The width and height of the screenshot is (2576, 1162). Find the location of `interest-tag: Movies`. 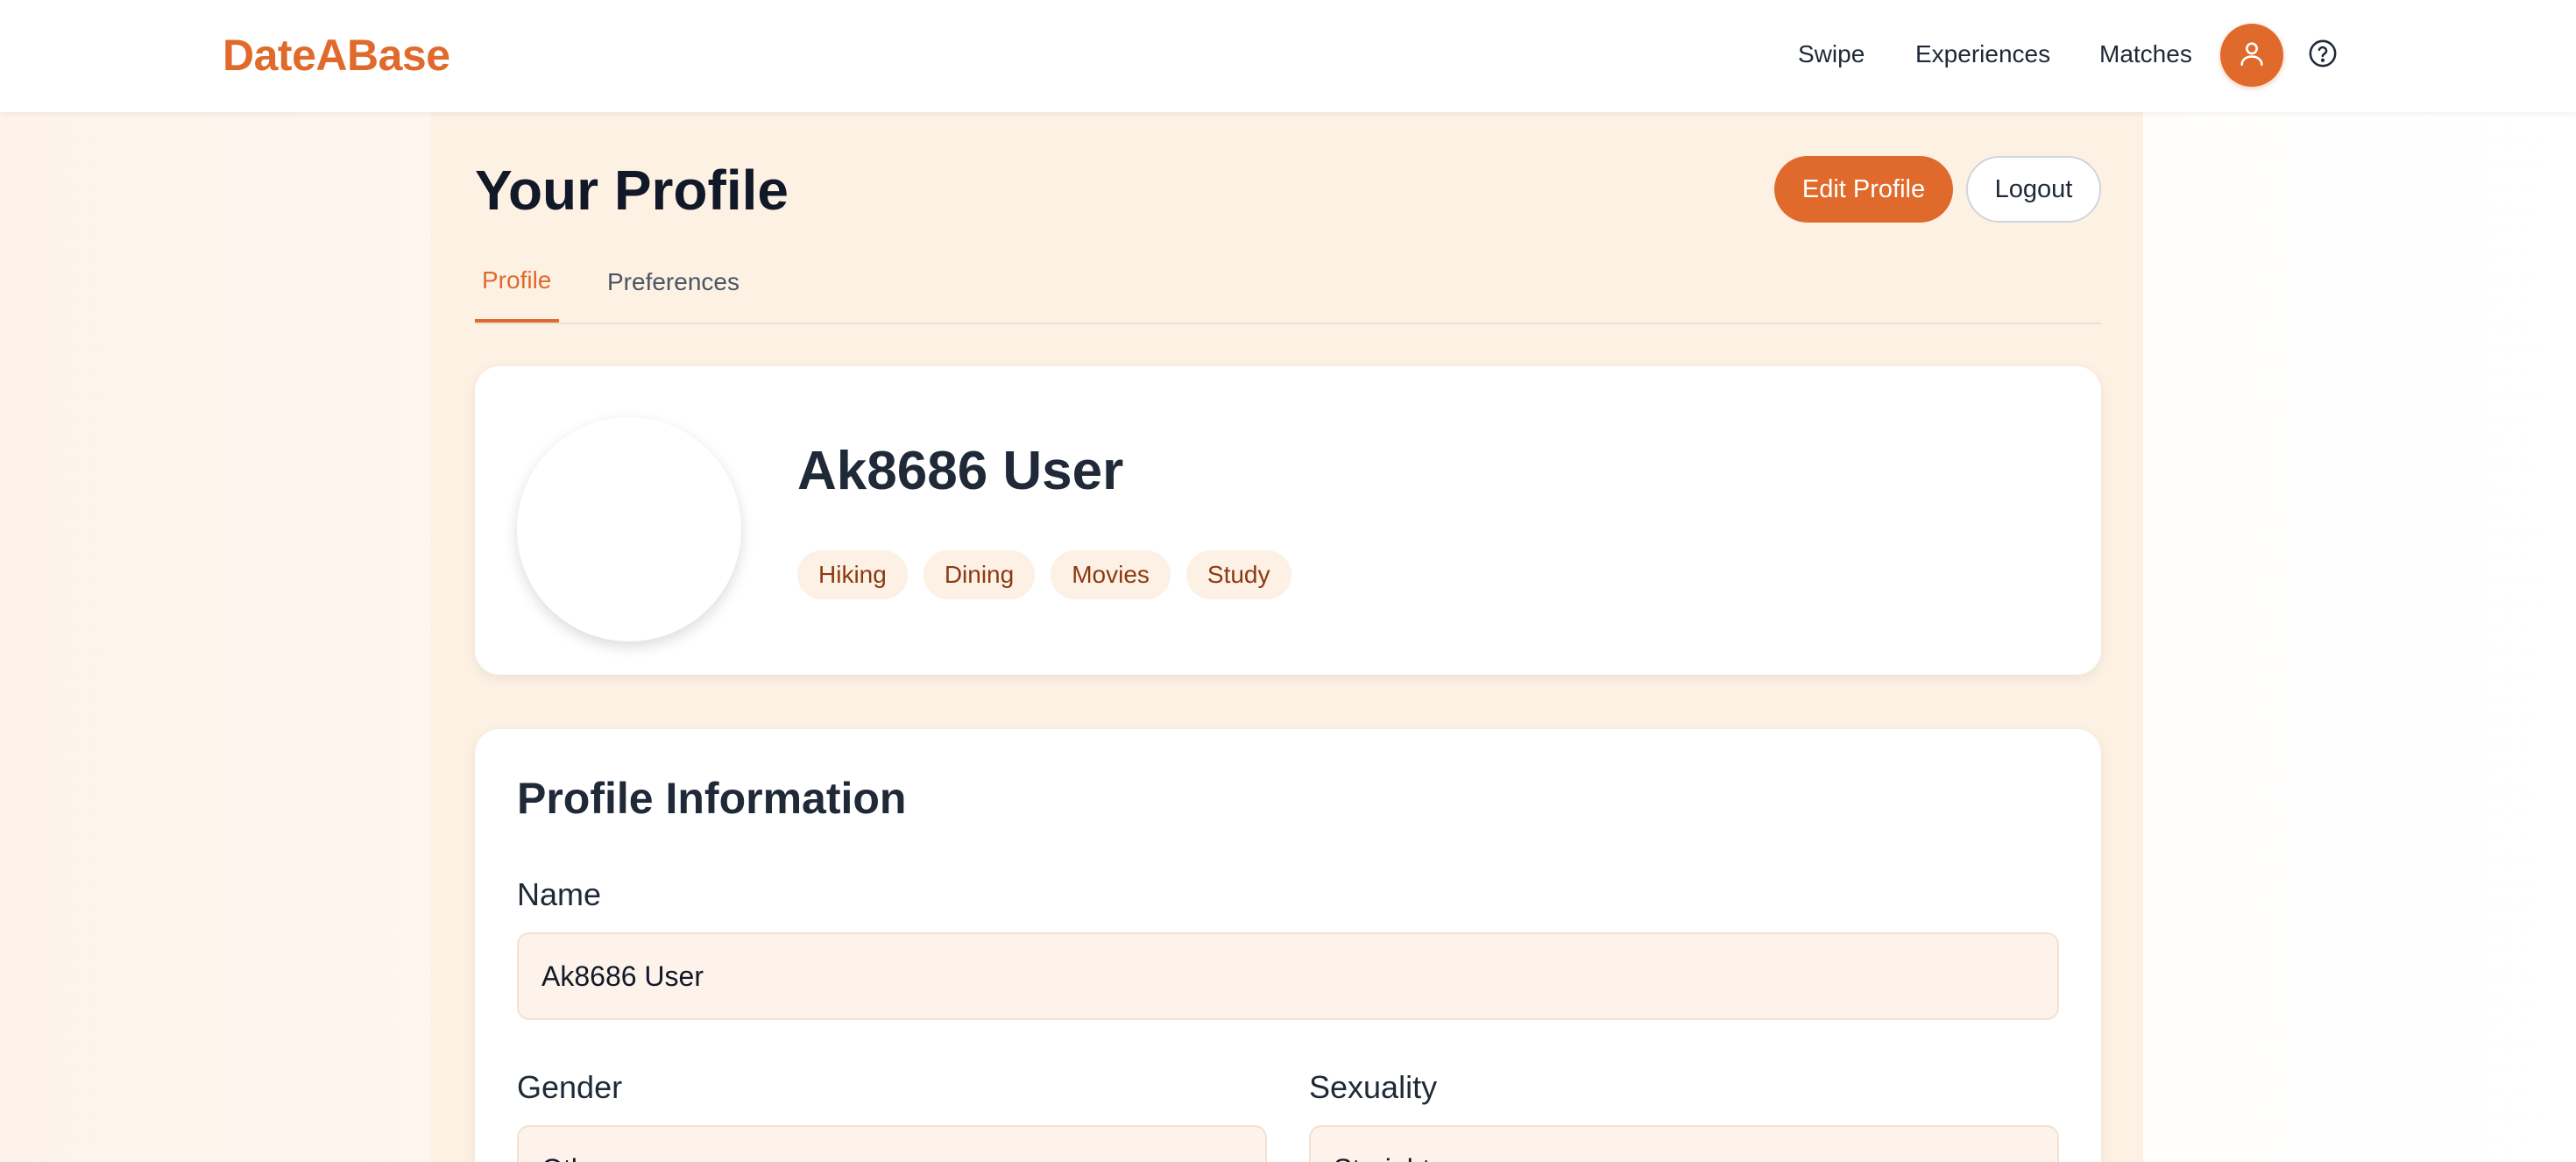

interest-tag: Movies is located at coordinates (1111, 574).